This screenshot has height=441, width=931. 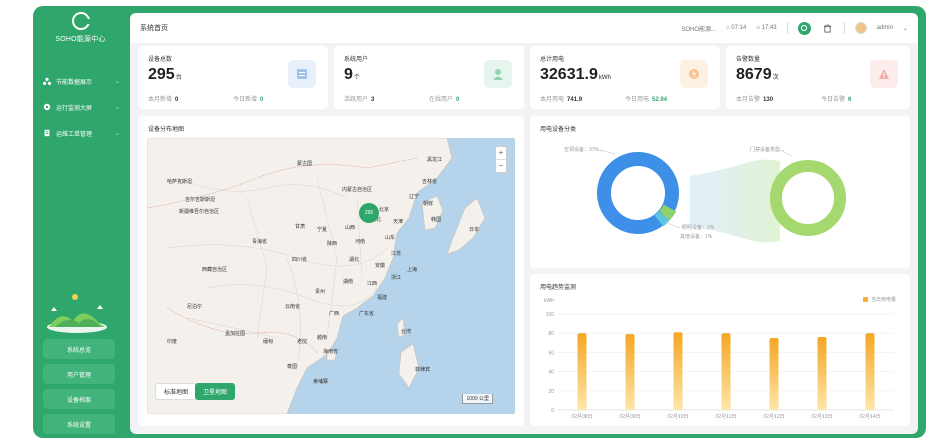 What do you see at coordinates (677, 417) in the screenshot?
I see `x-tick-label: 02月10日` at bounding box center [677, 417].